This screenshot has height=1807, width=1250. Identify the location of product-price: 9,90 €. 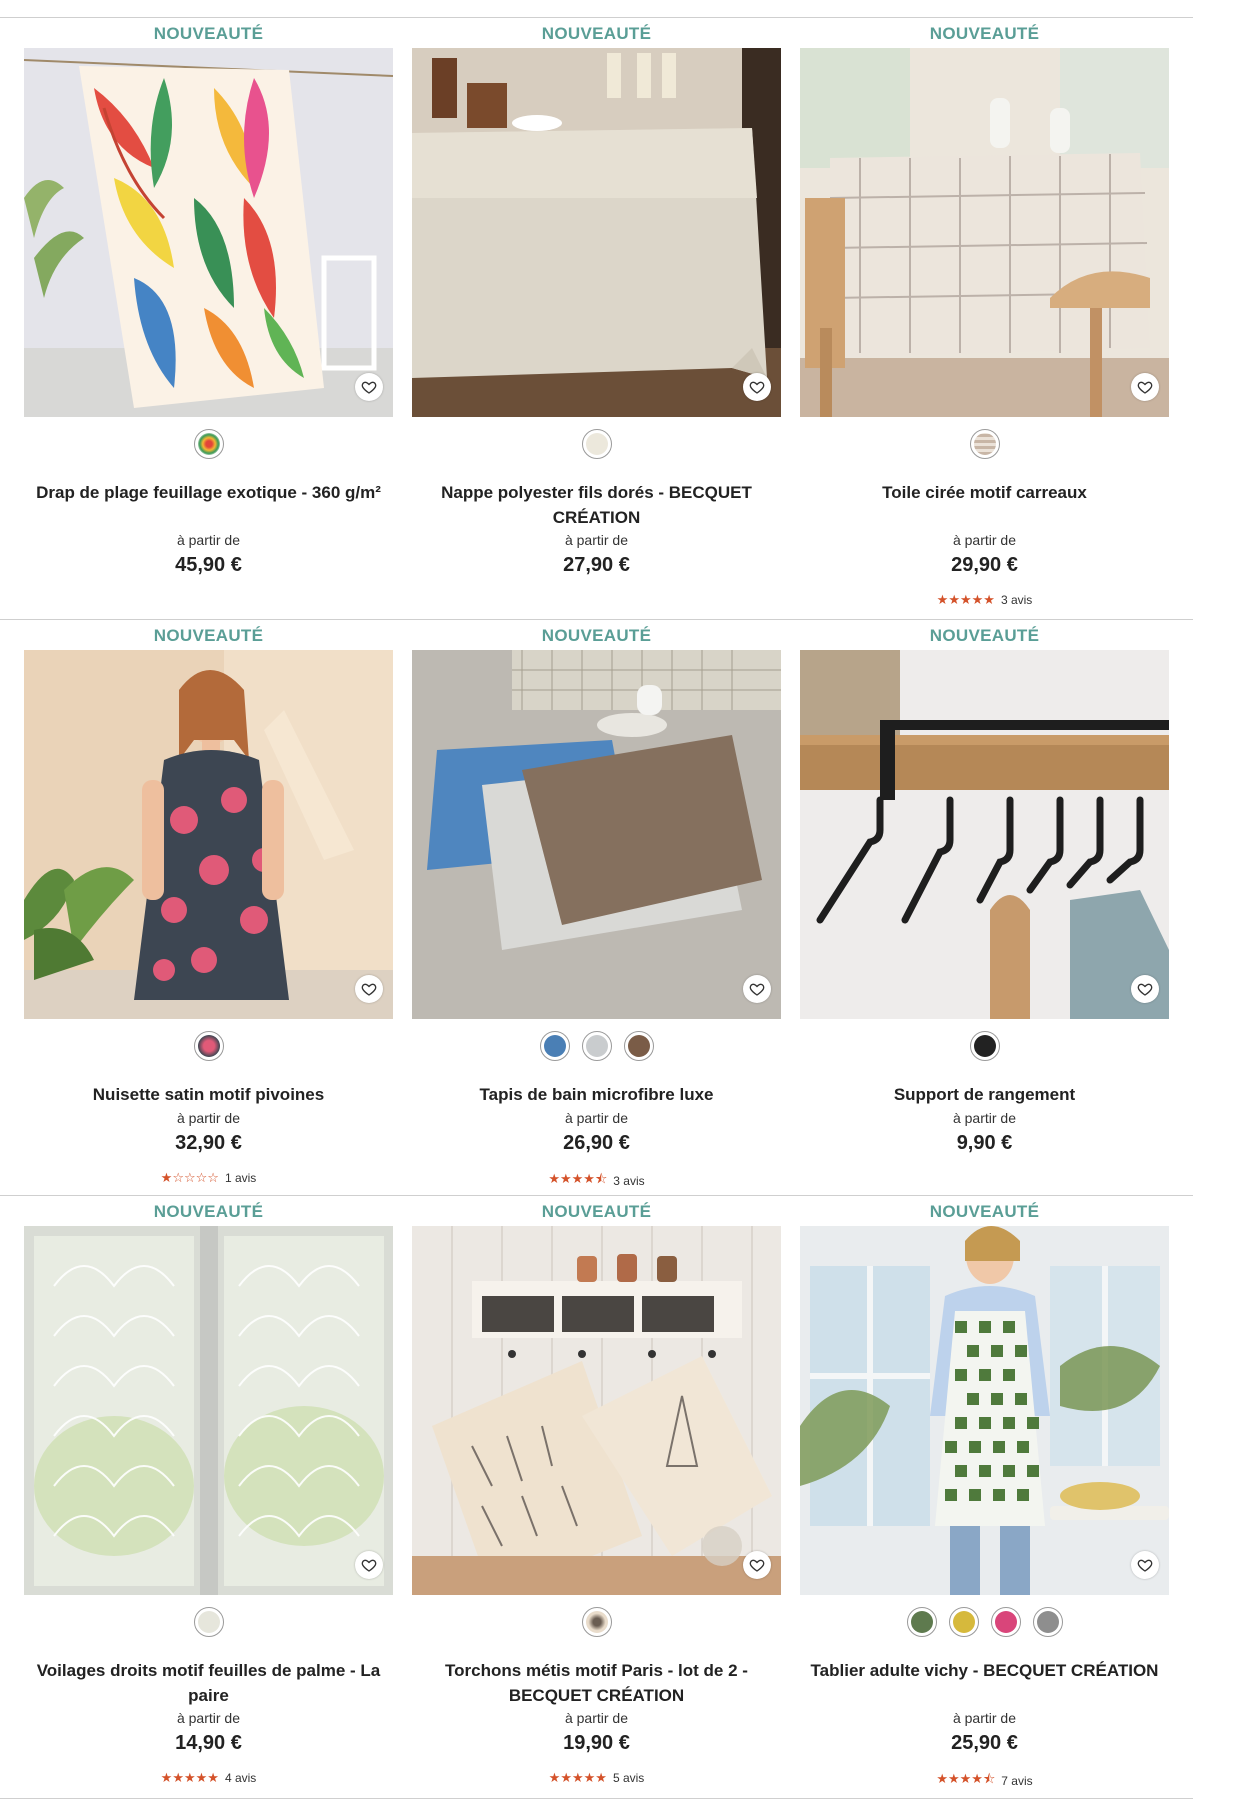
(984, 1143).